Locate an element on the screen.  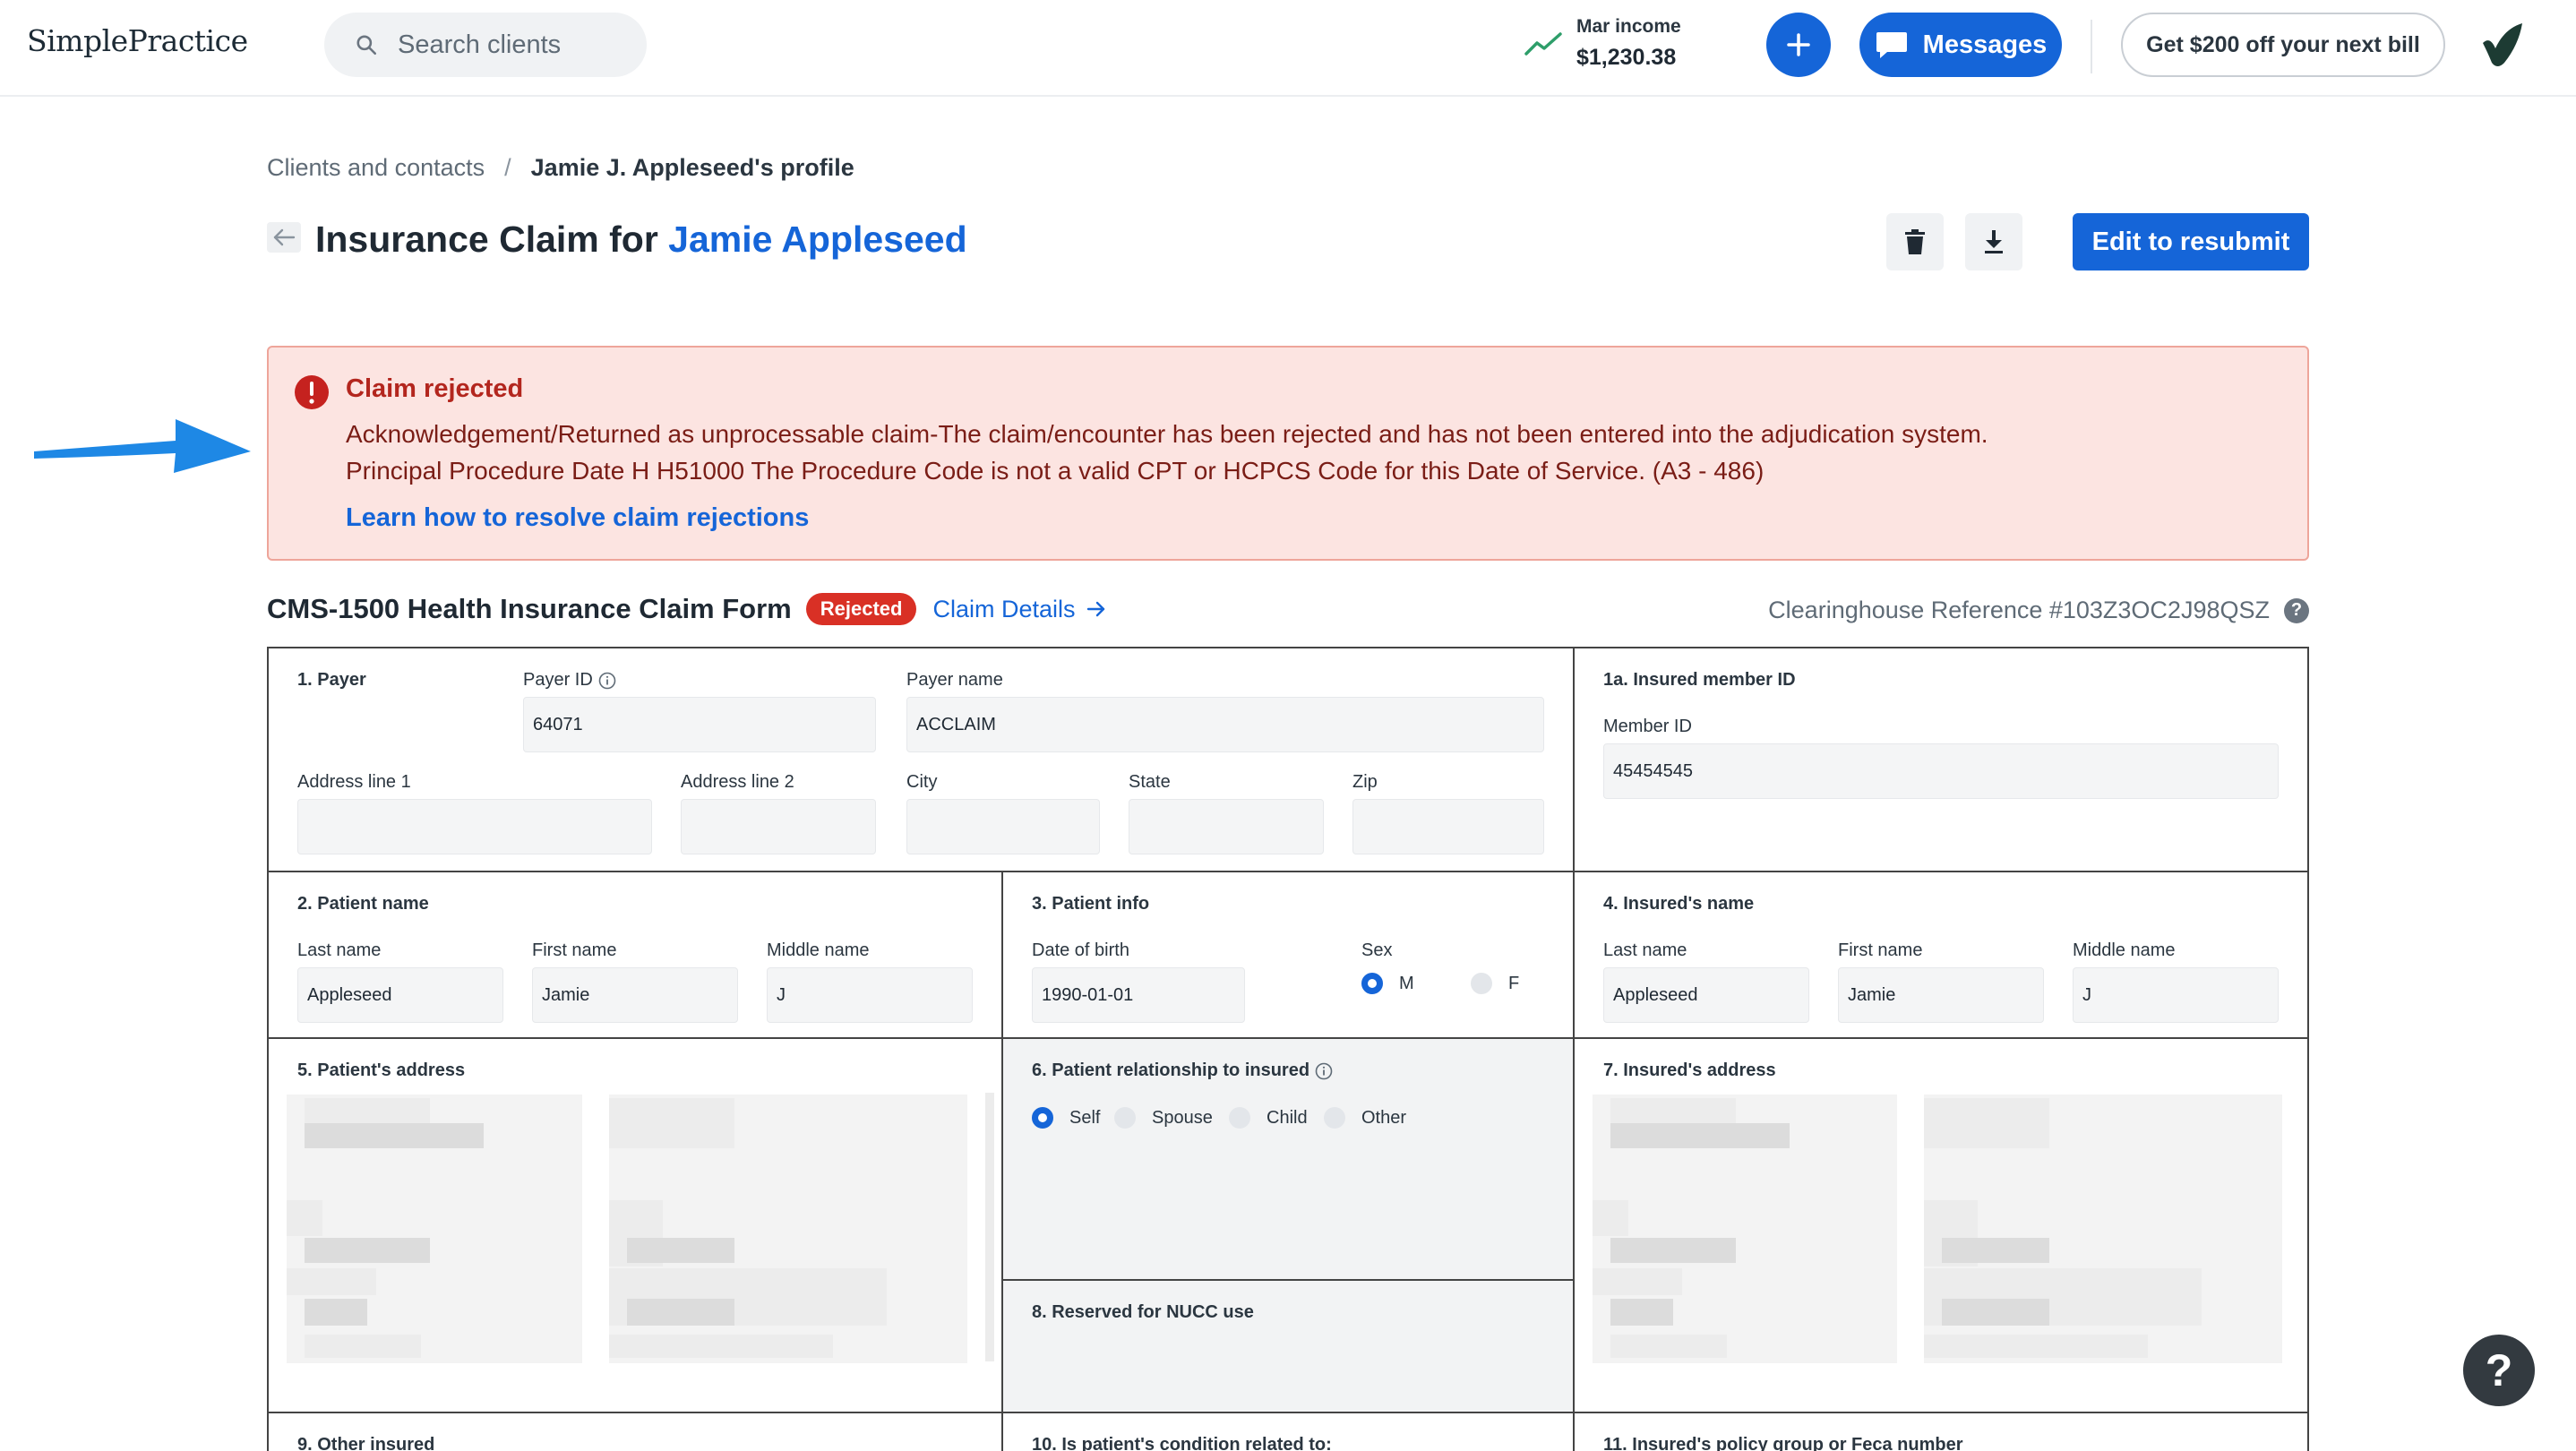
address-line-1-input is located at coordinates (474, 826).